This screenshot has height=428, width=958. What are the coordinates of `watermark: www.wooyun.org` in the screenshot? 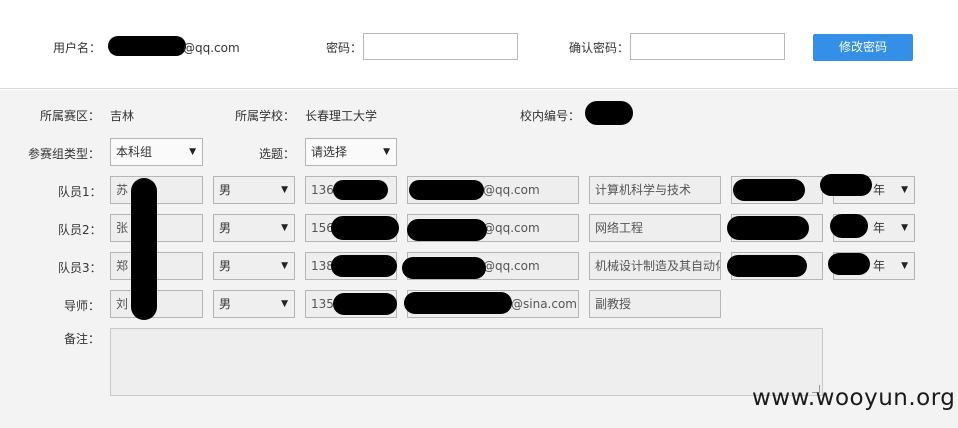 It's located at (854, 398).